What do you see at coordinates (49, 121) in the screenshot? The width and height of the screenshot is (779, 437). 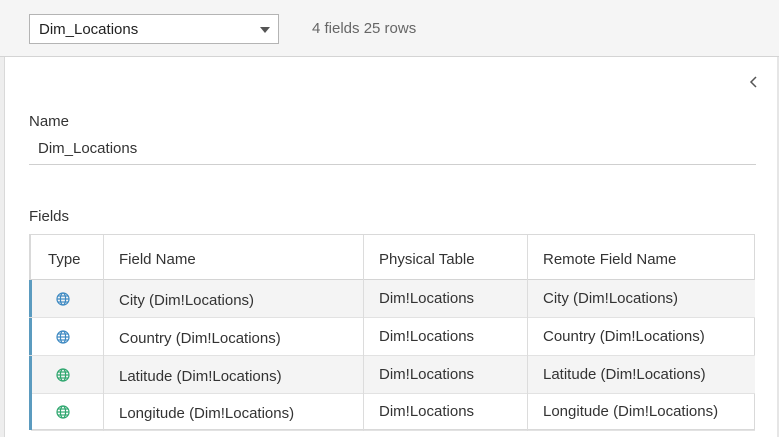 I see `name-label: Name` at bounding box center [49, 121].